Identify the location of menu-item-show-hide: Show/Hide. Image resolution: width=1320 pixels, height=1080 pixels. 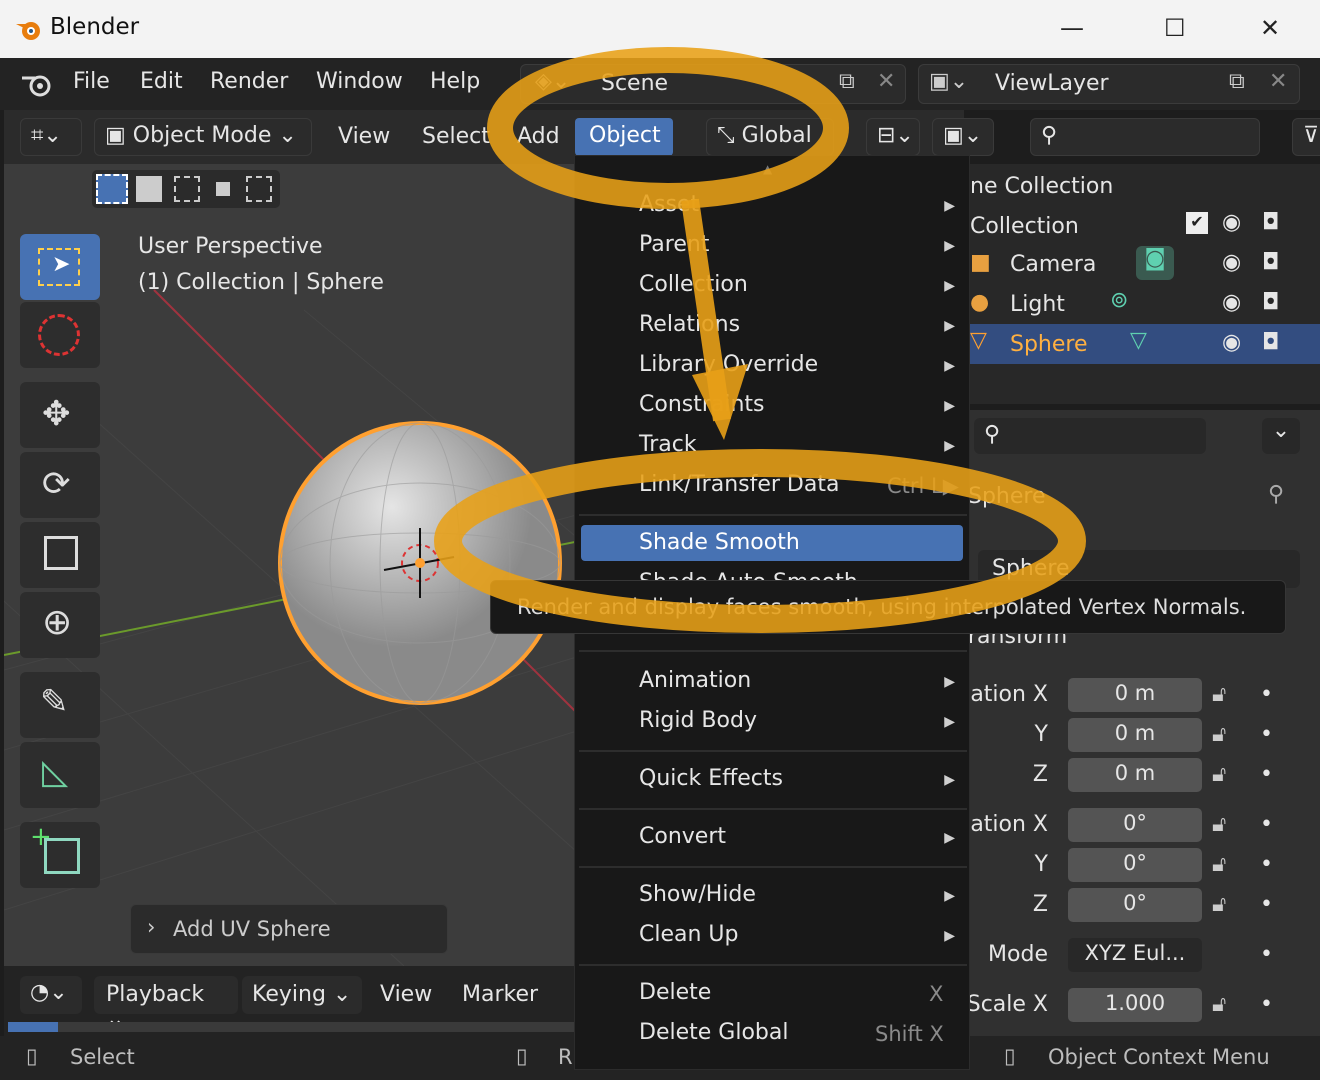
(697, 894).